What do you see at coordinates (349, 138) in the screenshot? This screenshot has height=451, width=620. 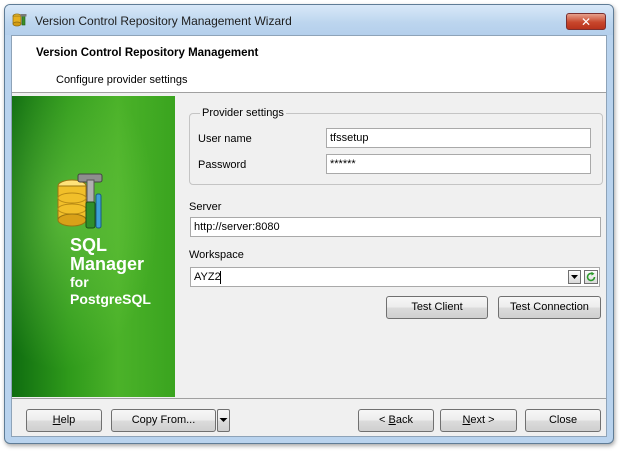 I see `user-name-value: tfssetup` at bounding box center [349, 138].